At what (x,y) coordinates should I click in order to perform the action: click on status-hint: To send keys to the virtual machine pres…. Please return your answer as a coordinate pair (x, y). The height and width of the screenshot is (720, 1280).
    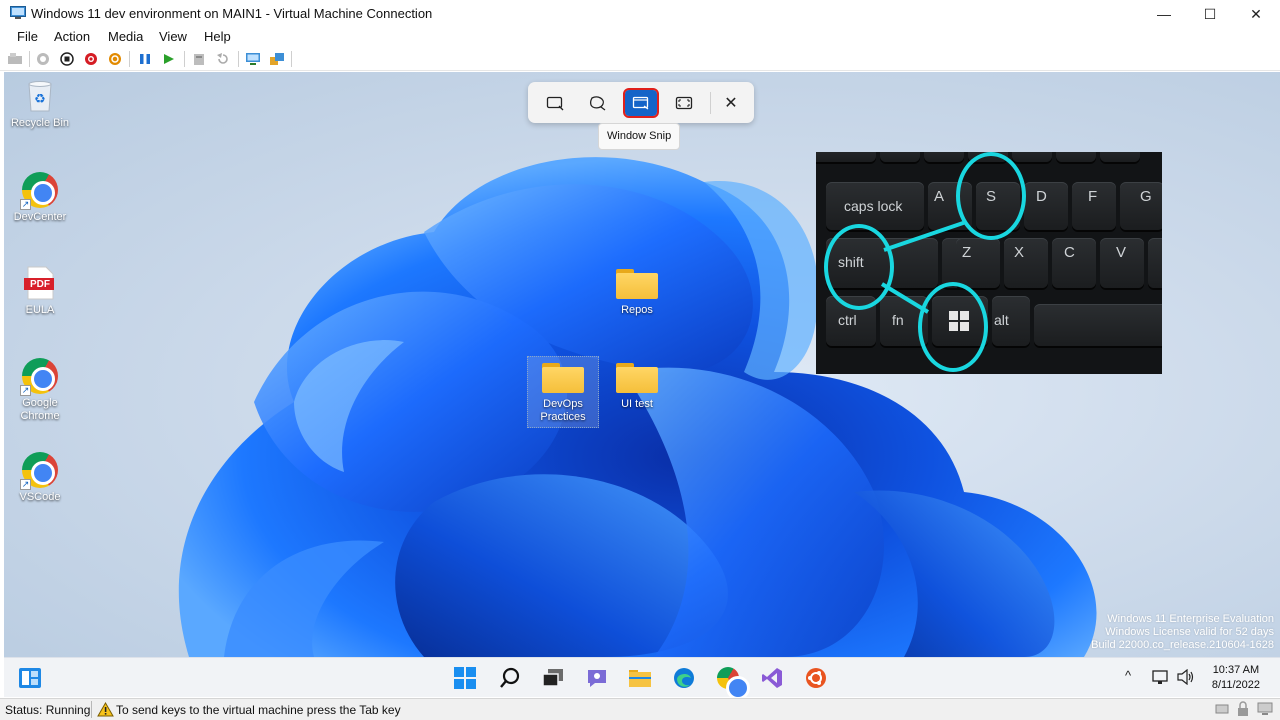
    Looking at the image, I should click on (258, 710).